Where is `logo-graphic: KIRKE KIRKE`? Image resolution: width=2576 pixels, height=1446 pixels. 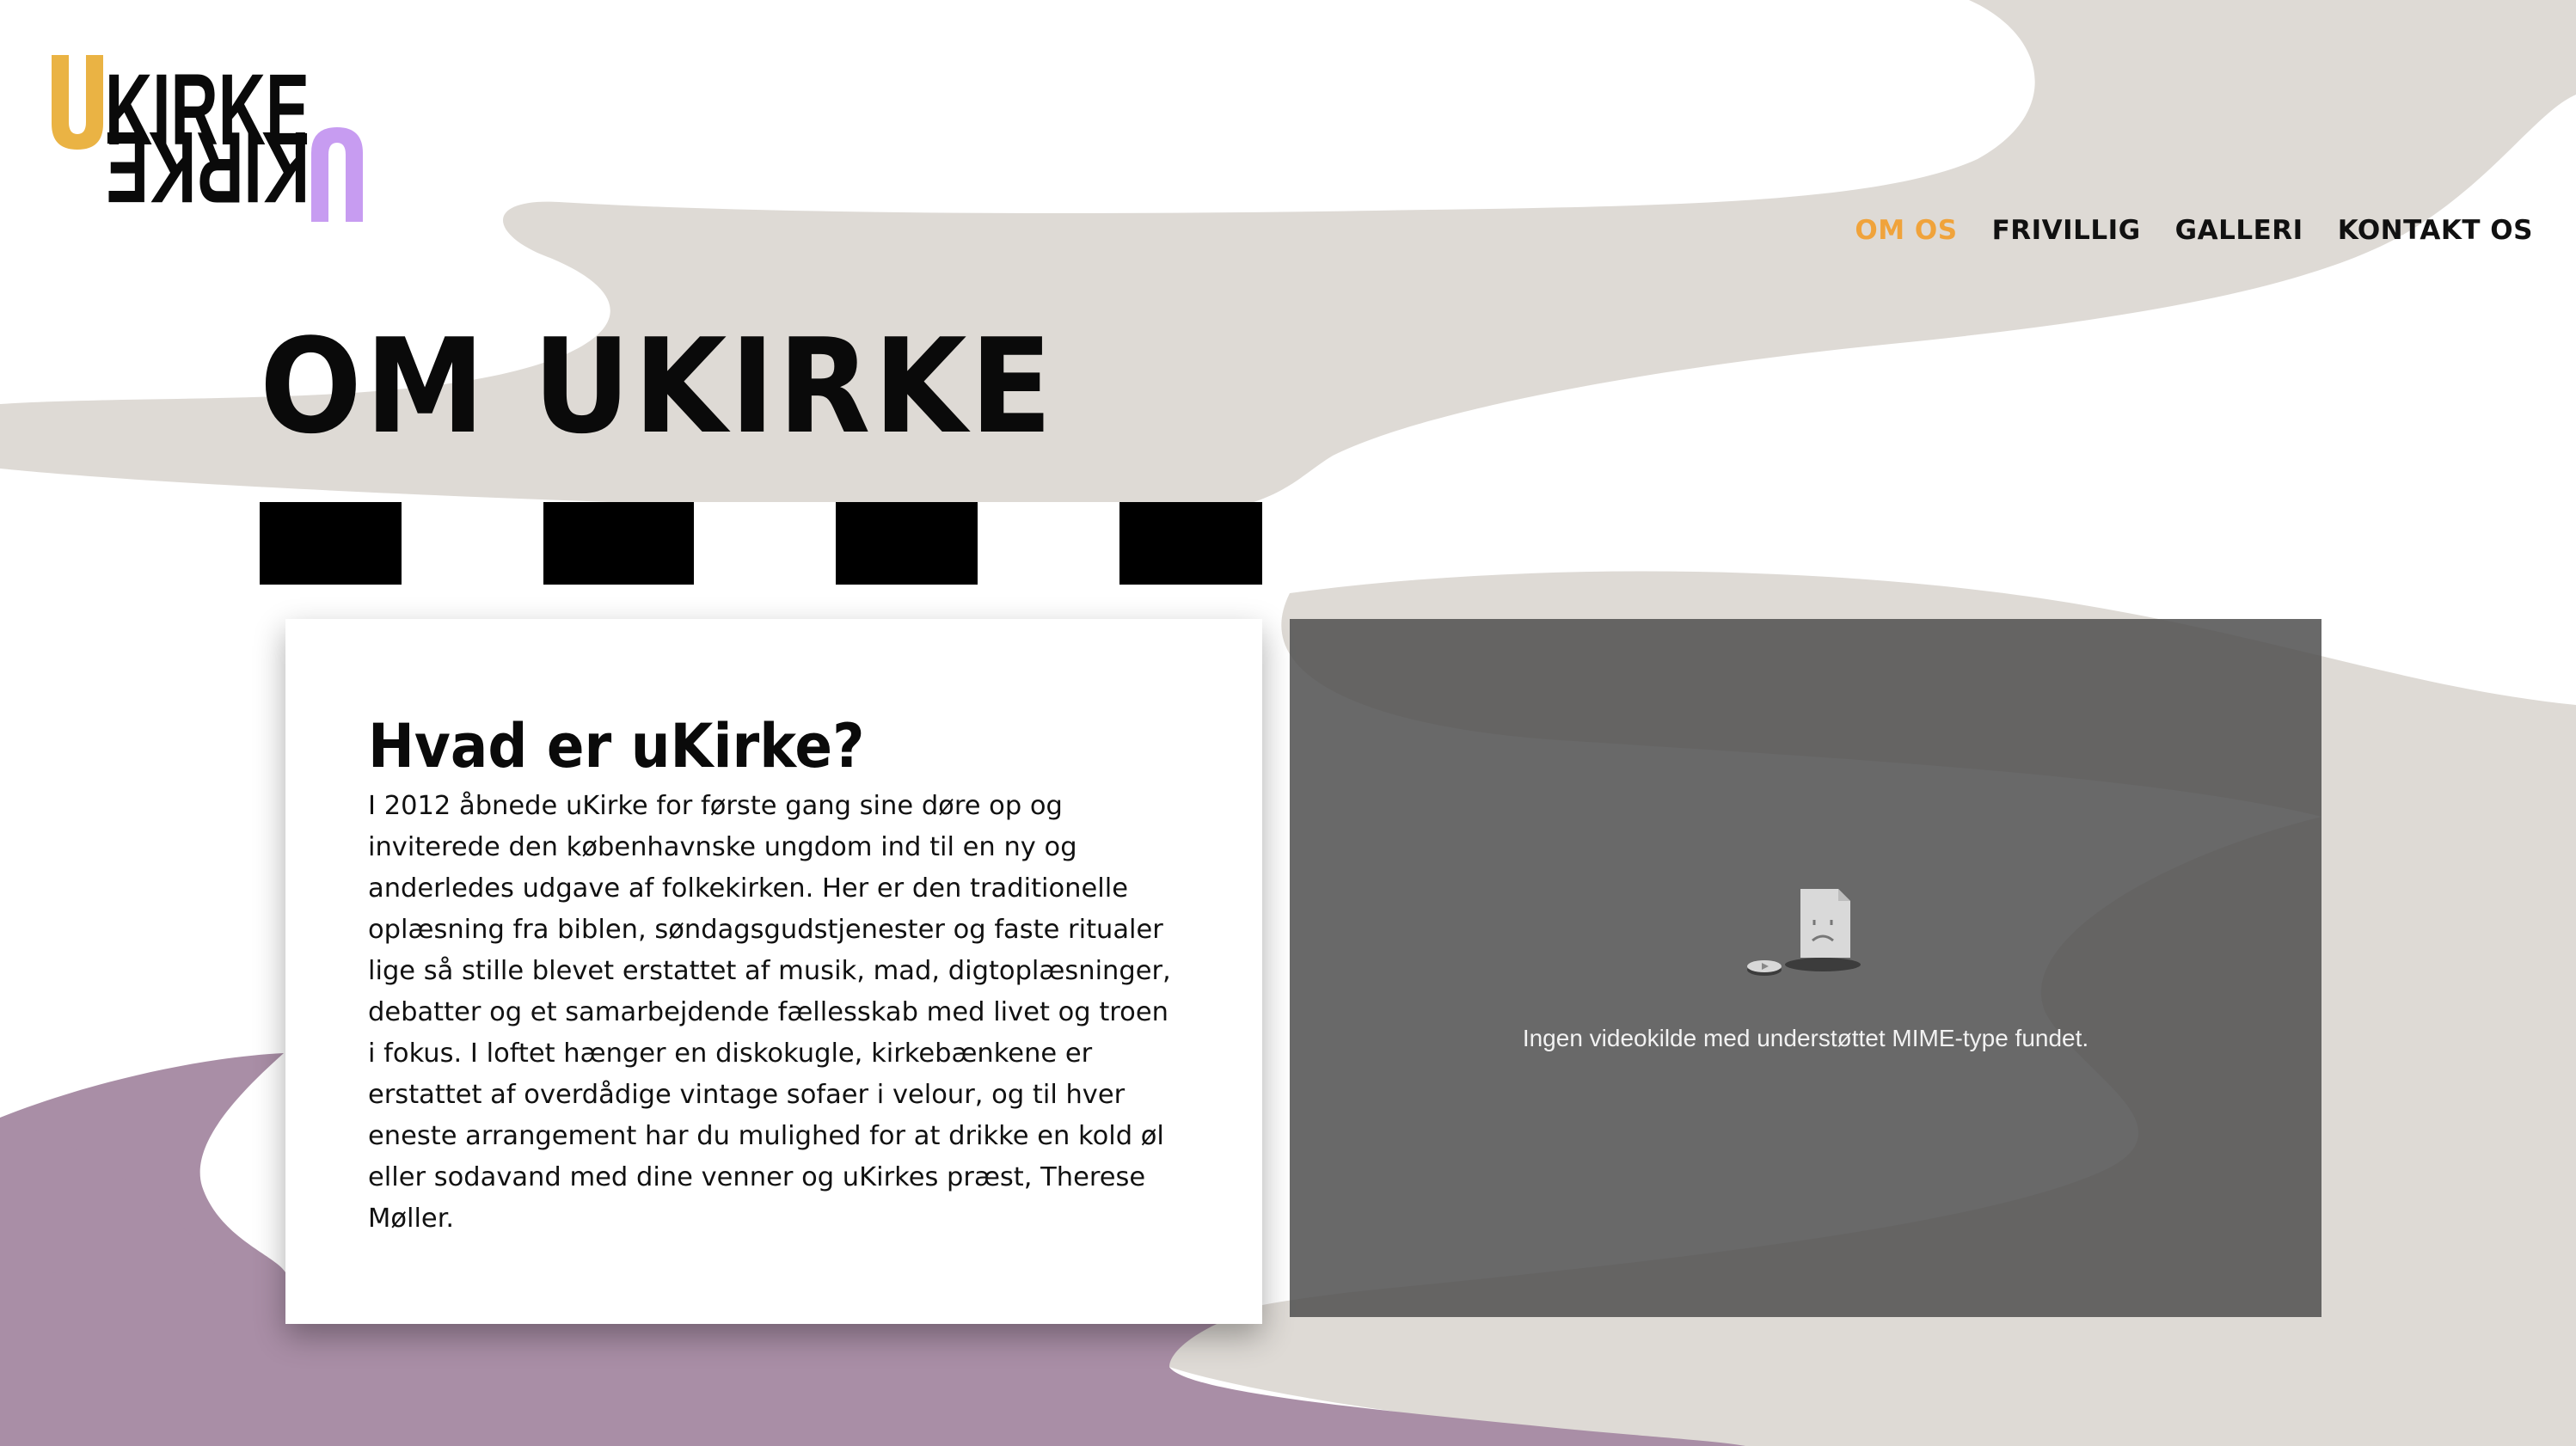 logo-graphic: KIRKE KIRKE is located at coordinates (207, 139).